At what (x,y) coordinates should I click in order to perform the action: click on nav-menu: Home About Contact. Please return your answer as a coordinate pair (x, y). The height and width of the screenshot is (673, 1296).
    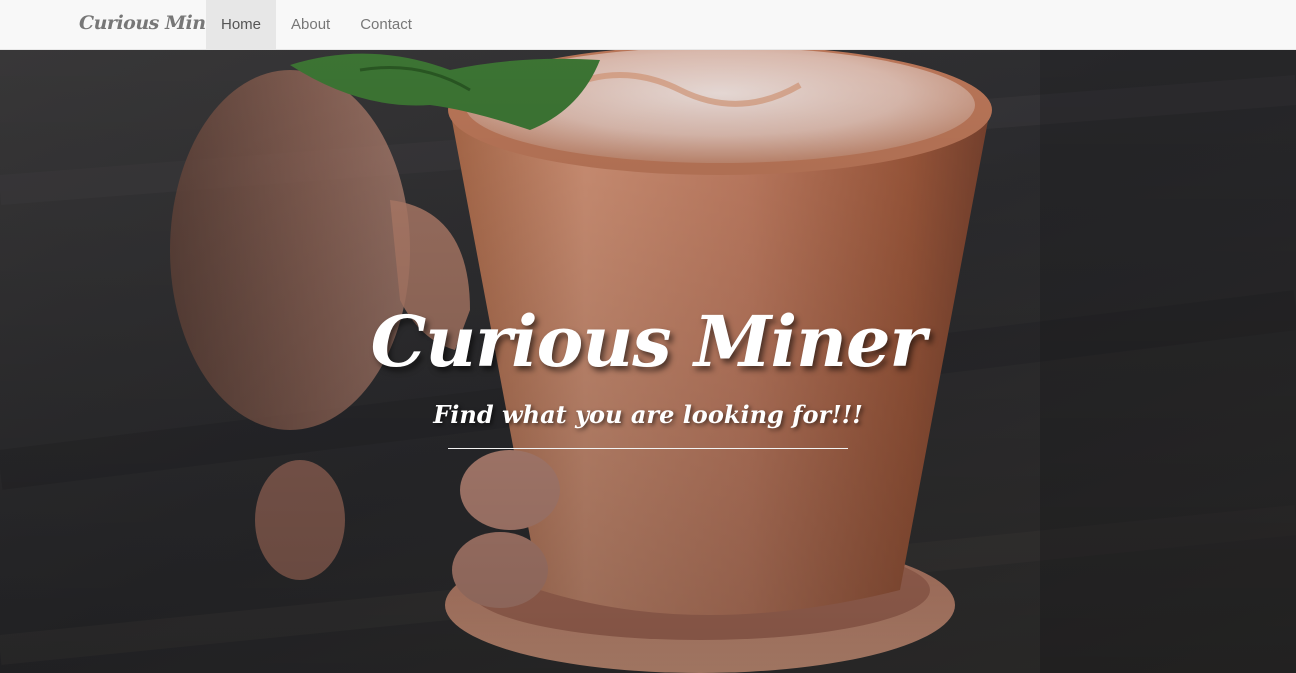
    Looking at the image, I should click on (316, 25).